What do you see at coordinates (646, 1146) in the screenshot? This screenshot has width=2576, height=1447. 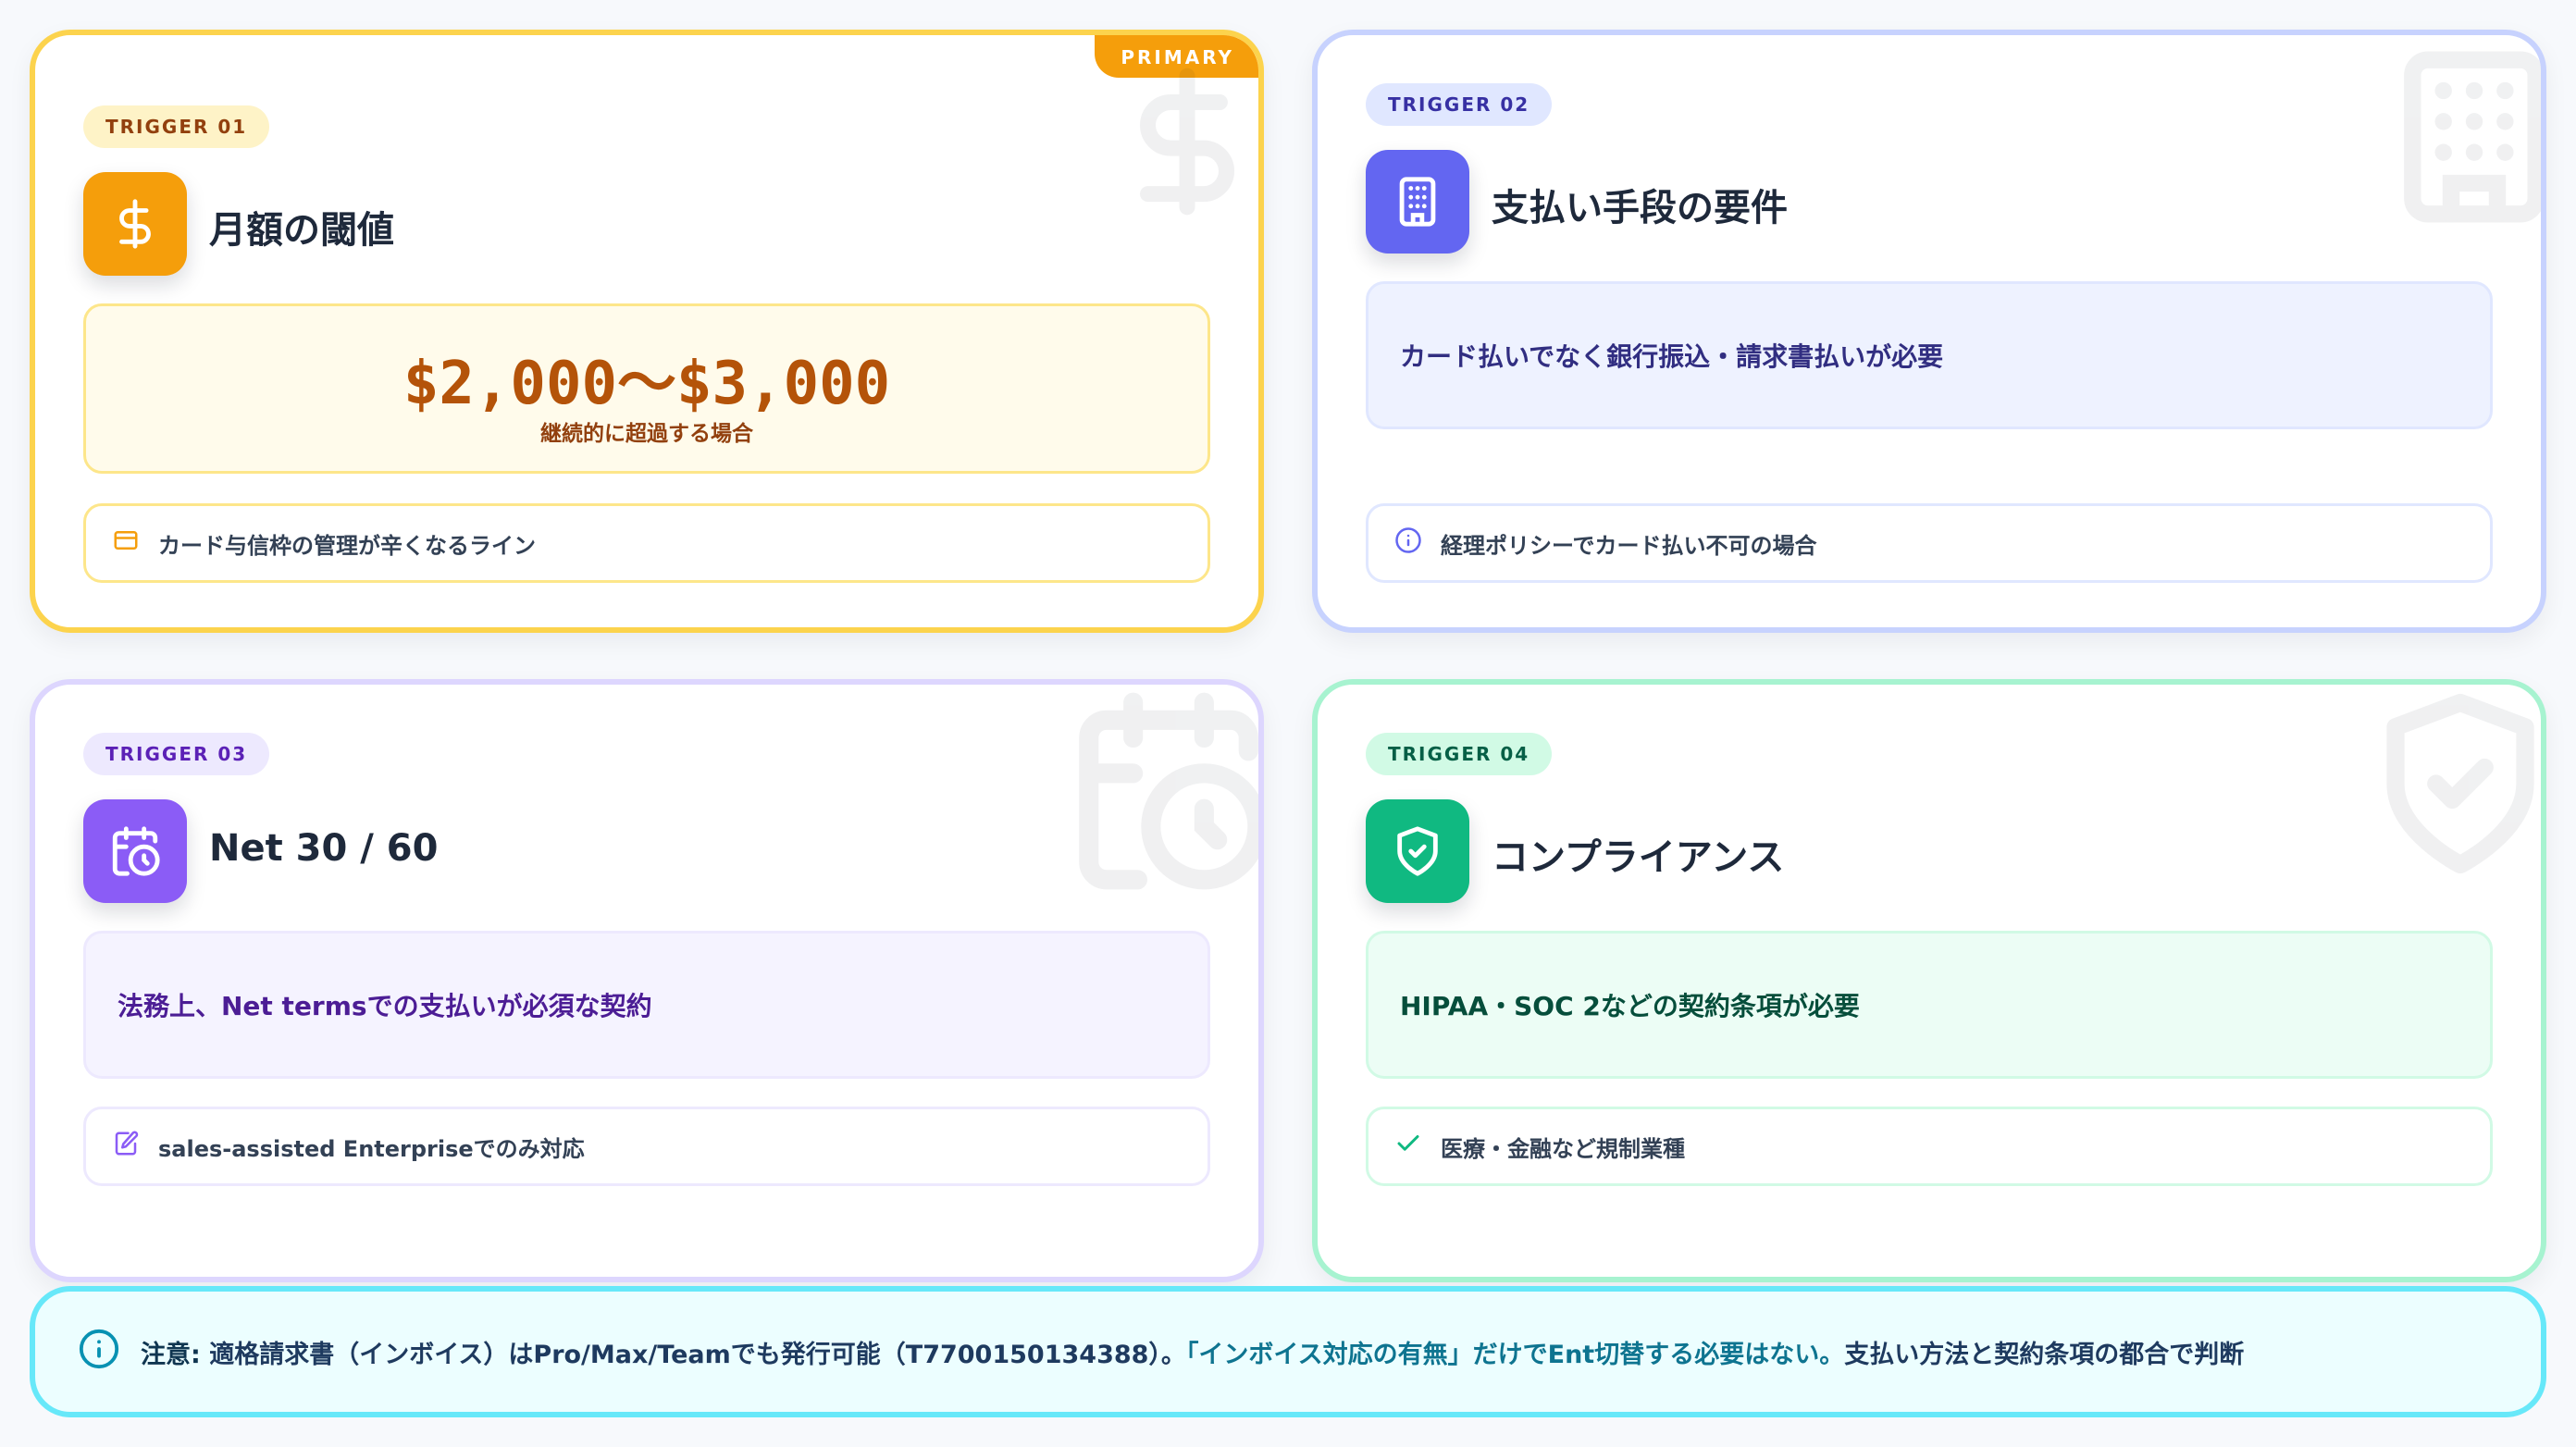 I see `card-note: sales-assisted Enterpriseでのみ対応` at bounding box center [646, 1146].